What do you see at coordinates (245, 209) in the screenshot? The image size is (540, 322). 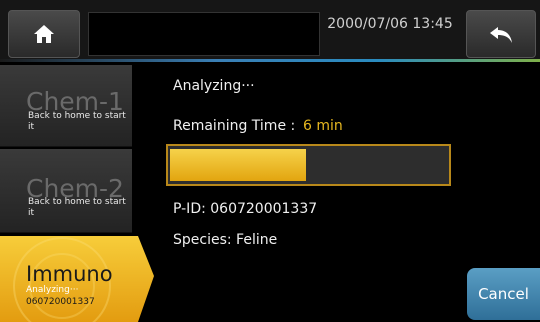 I see `patient-id: P-ID: 060720001337` at bounding box center [245, 209].